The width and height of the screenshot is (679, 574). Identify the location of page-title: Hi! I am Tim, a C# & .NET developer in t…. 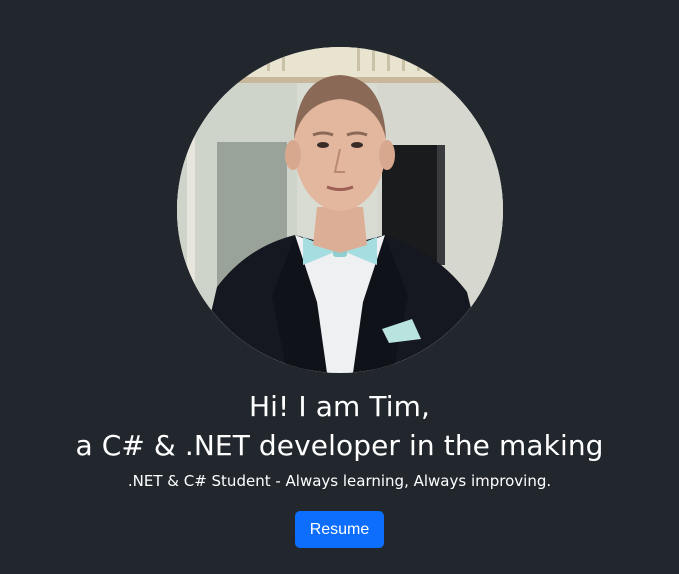
(339, 426).